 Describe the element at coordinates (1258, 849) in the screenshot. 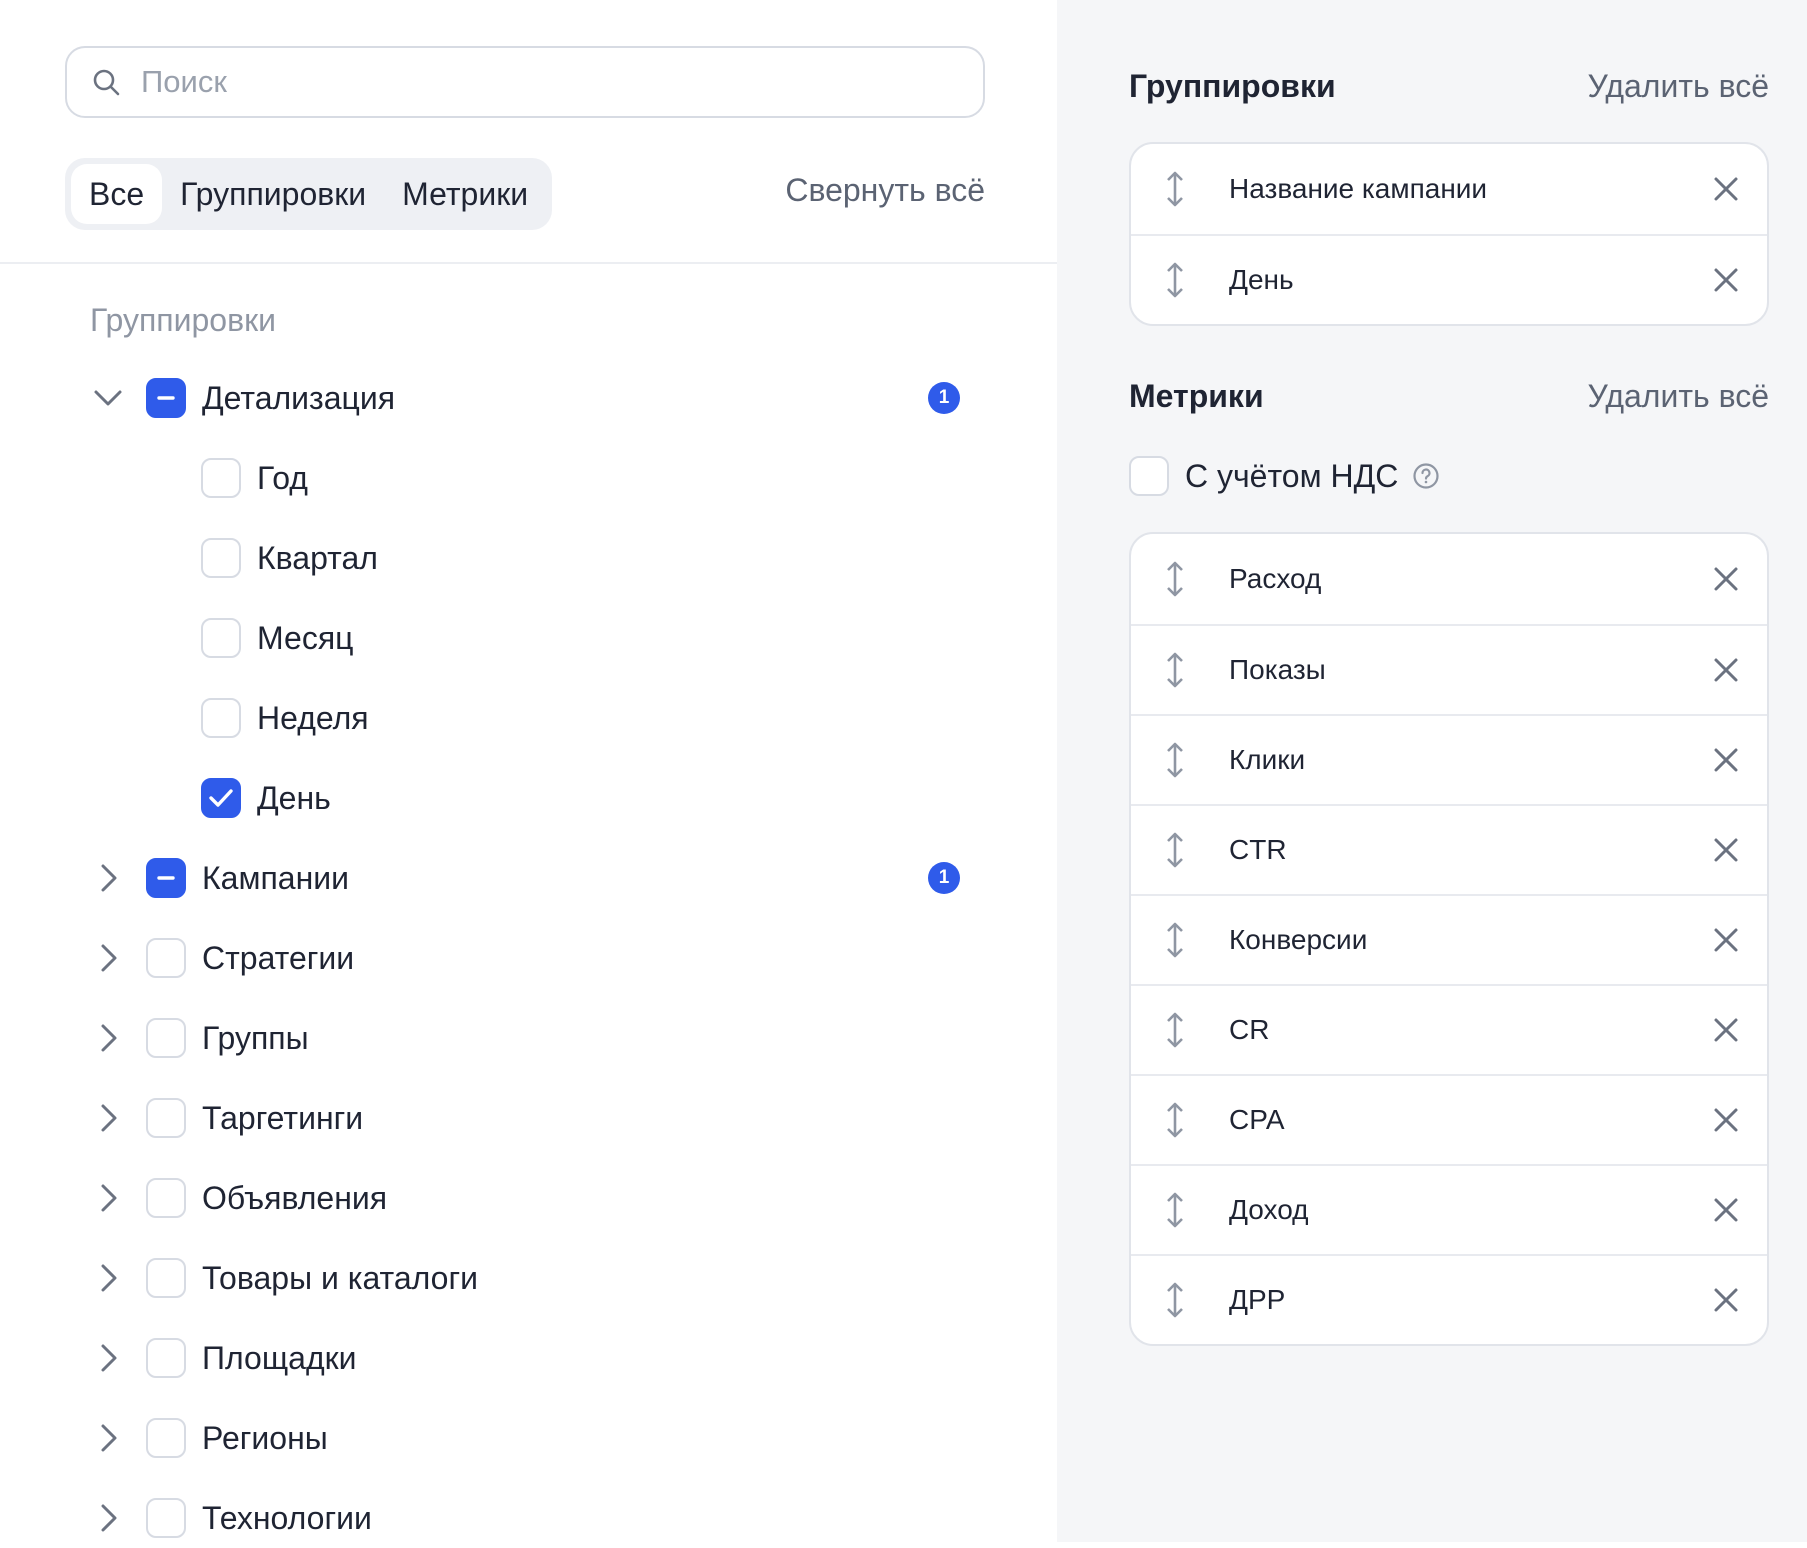

I see `list-item-label: CTR` at that location.